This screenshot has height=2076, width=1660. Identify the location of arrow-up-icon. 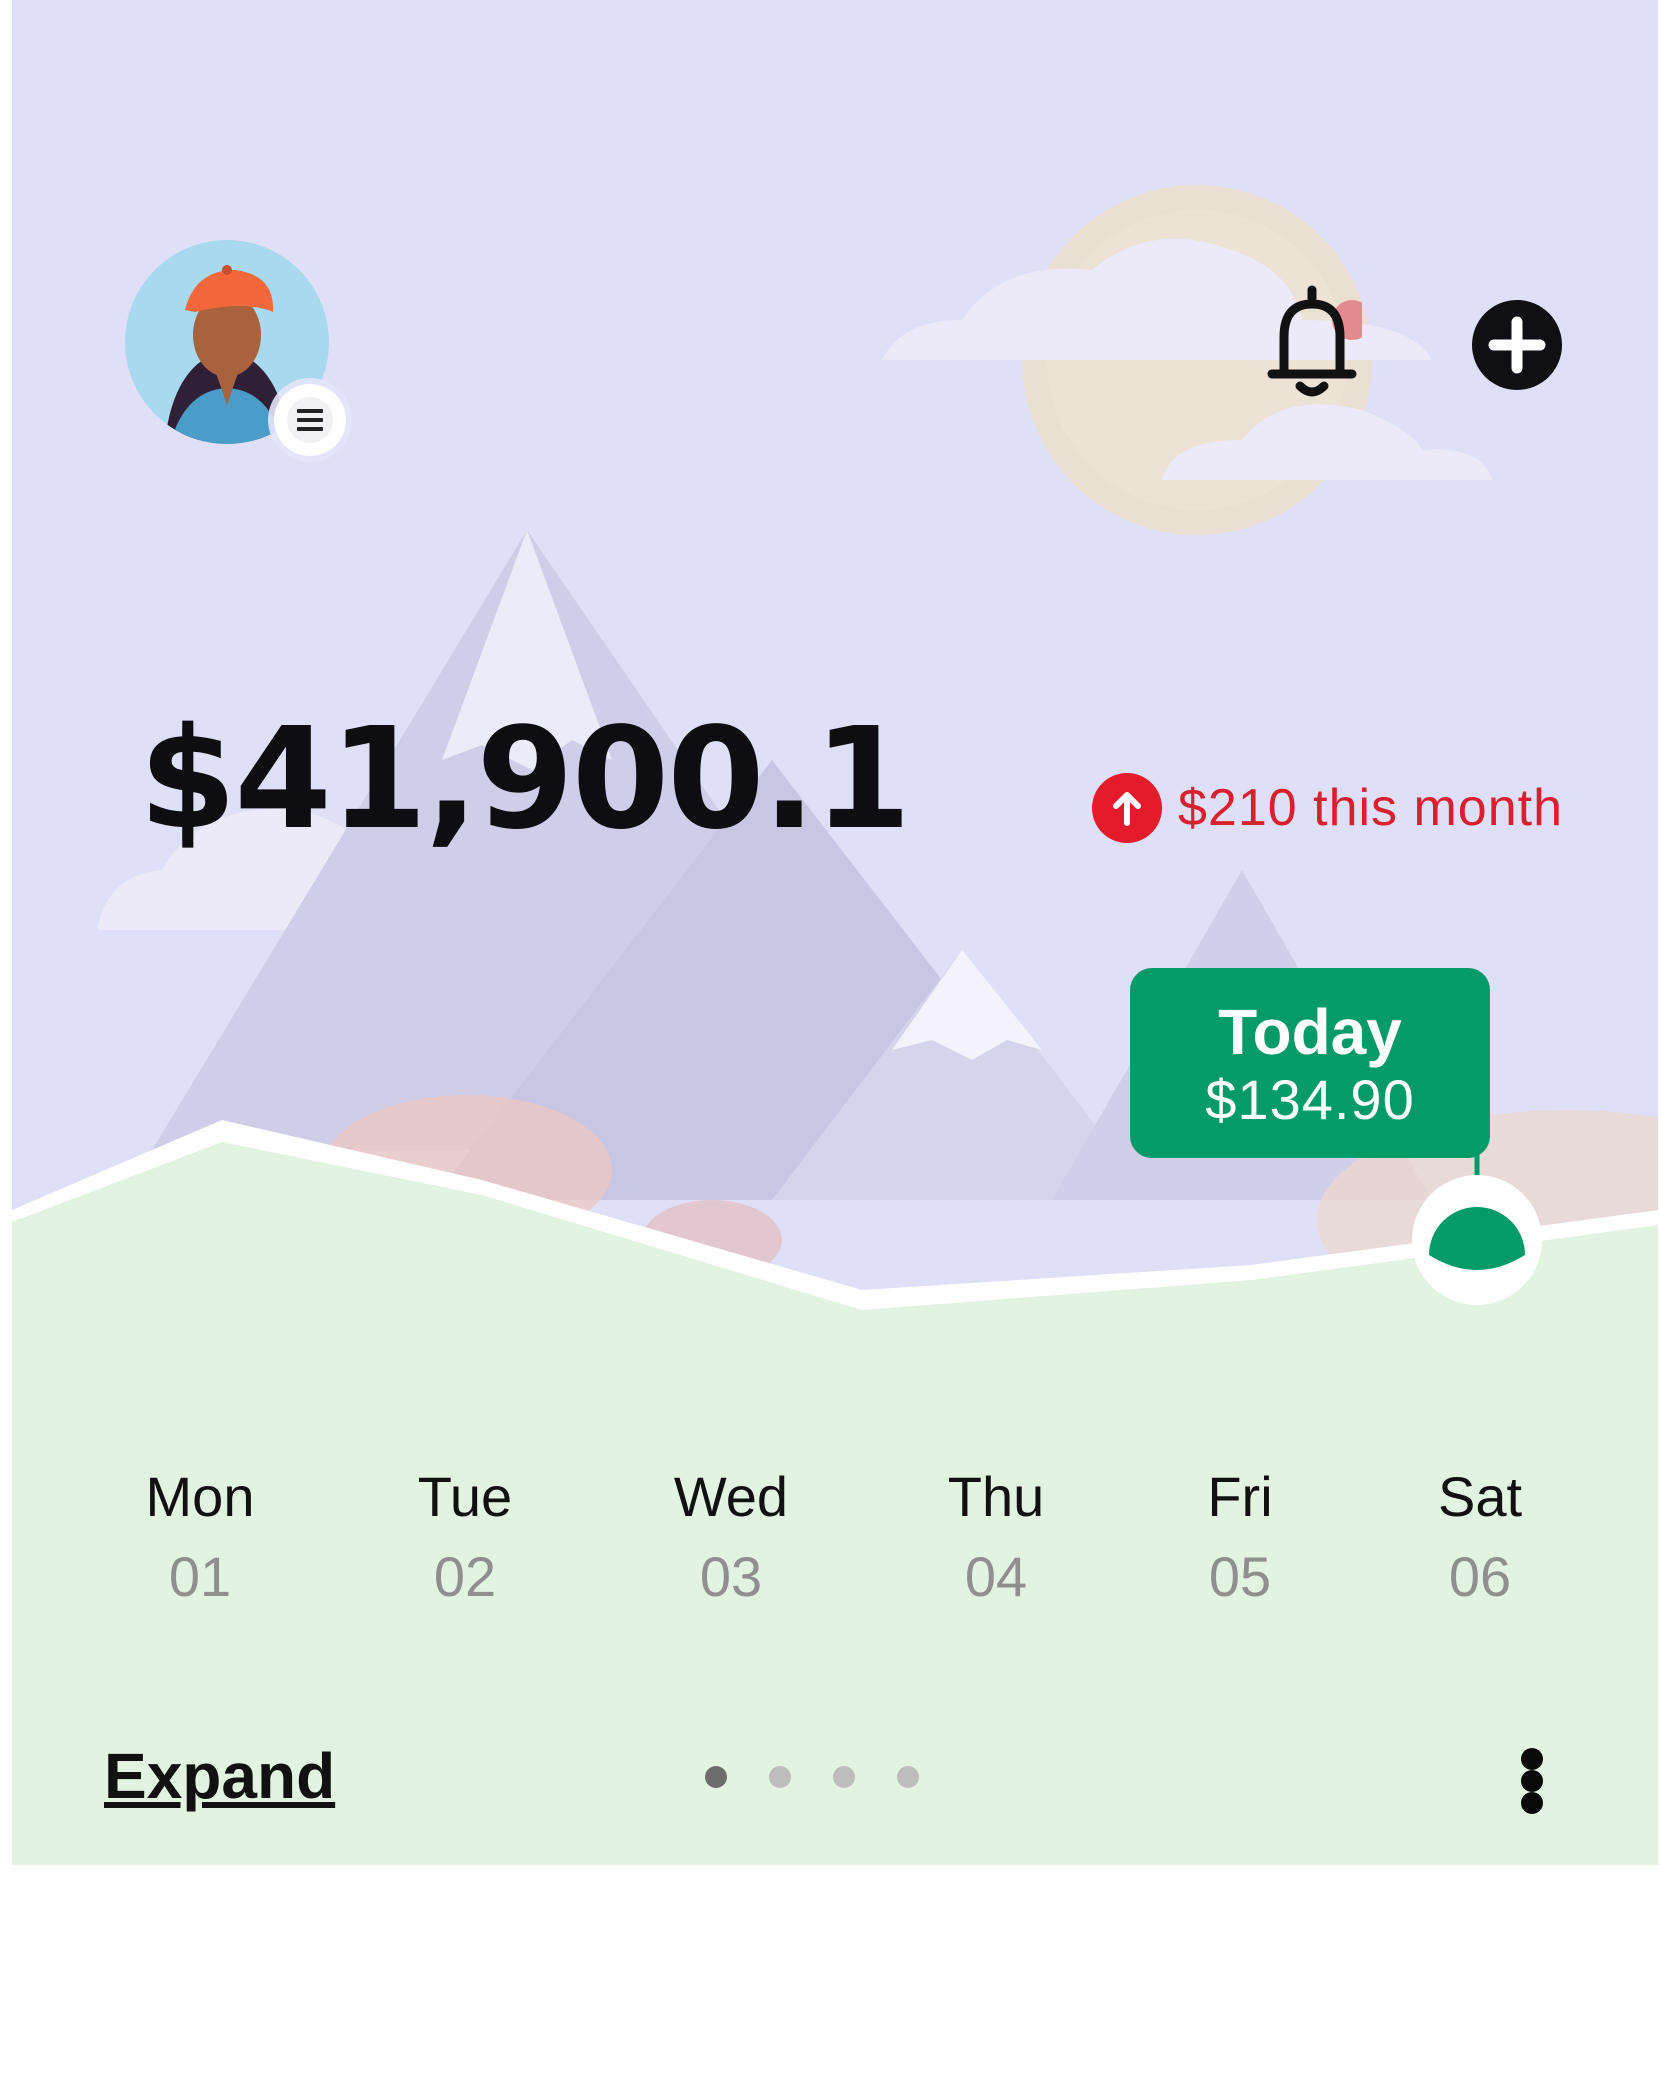
(1127, 808).